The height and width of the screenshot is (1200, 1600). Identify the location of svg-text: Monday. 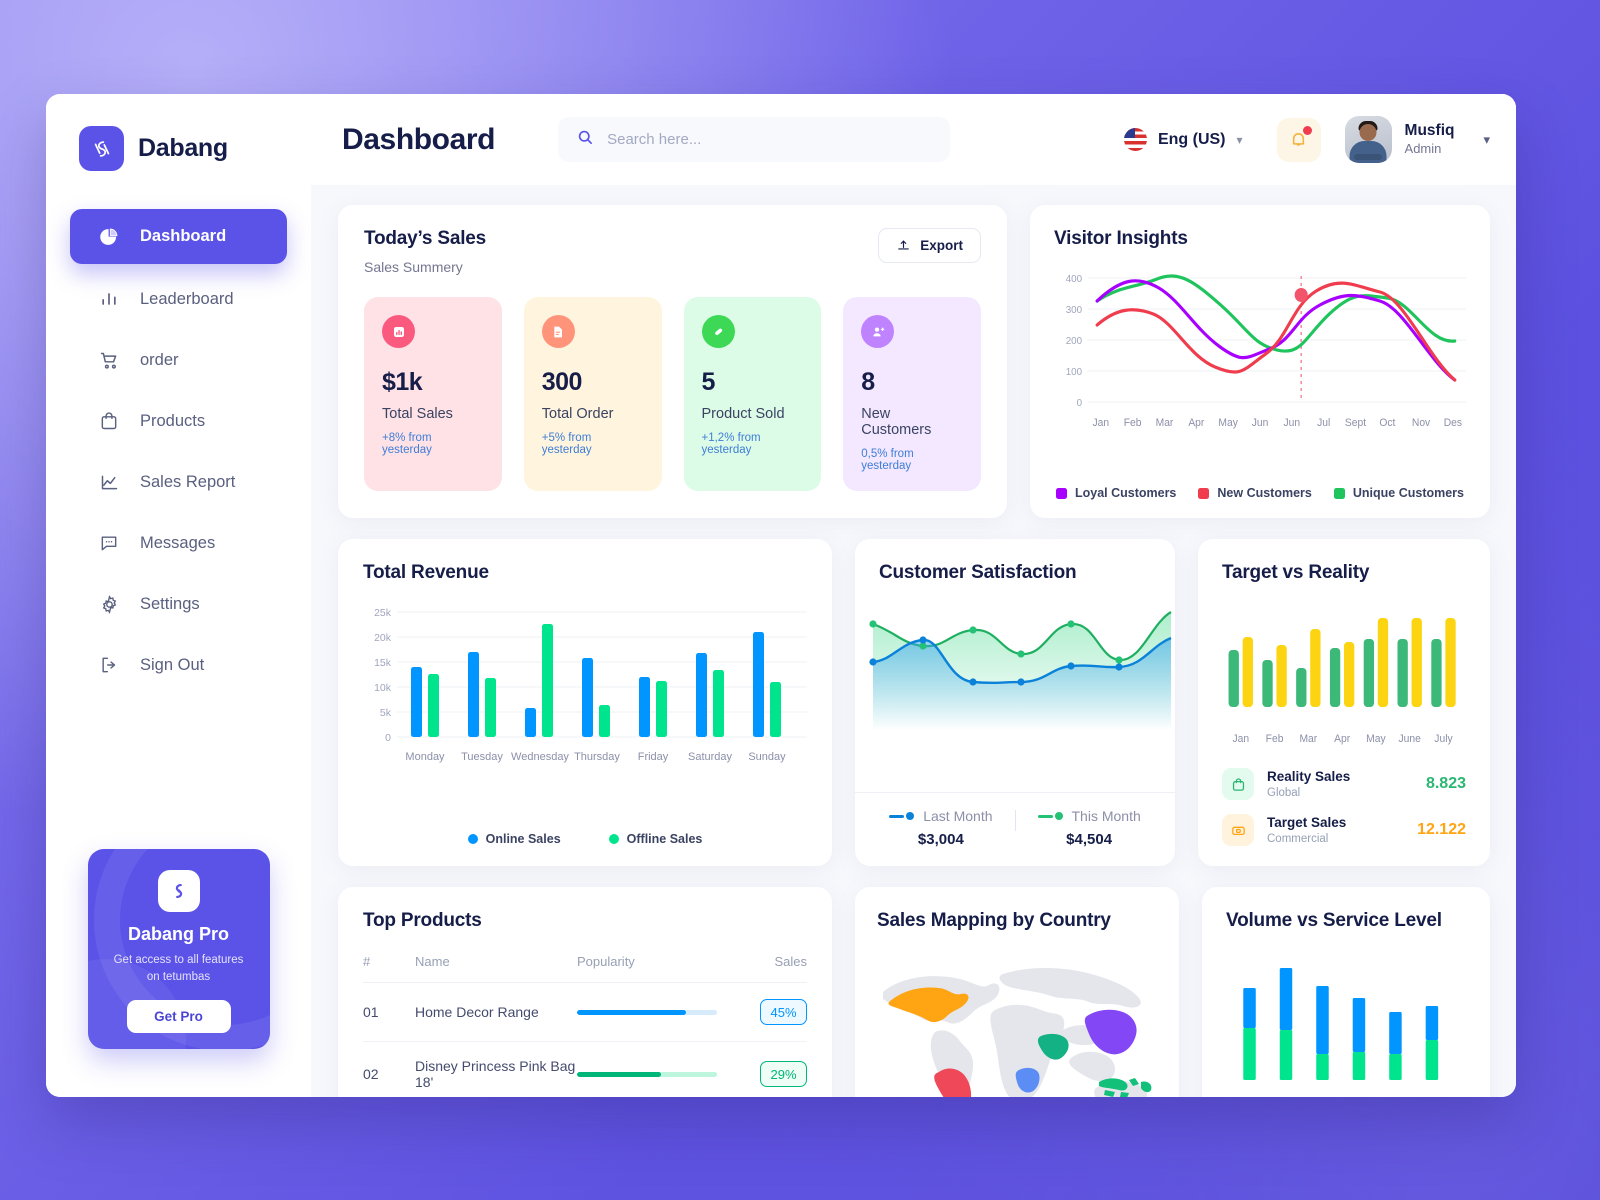
(425, 757).